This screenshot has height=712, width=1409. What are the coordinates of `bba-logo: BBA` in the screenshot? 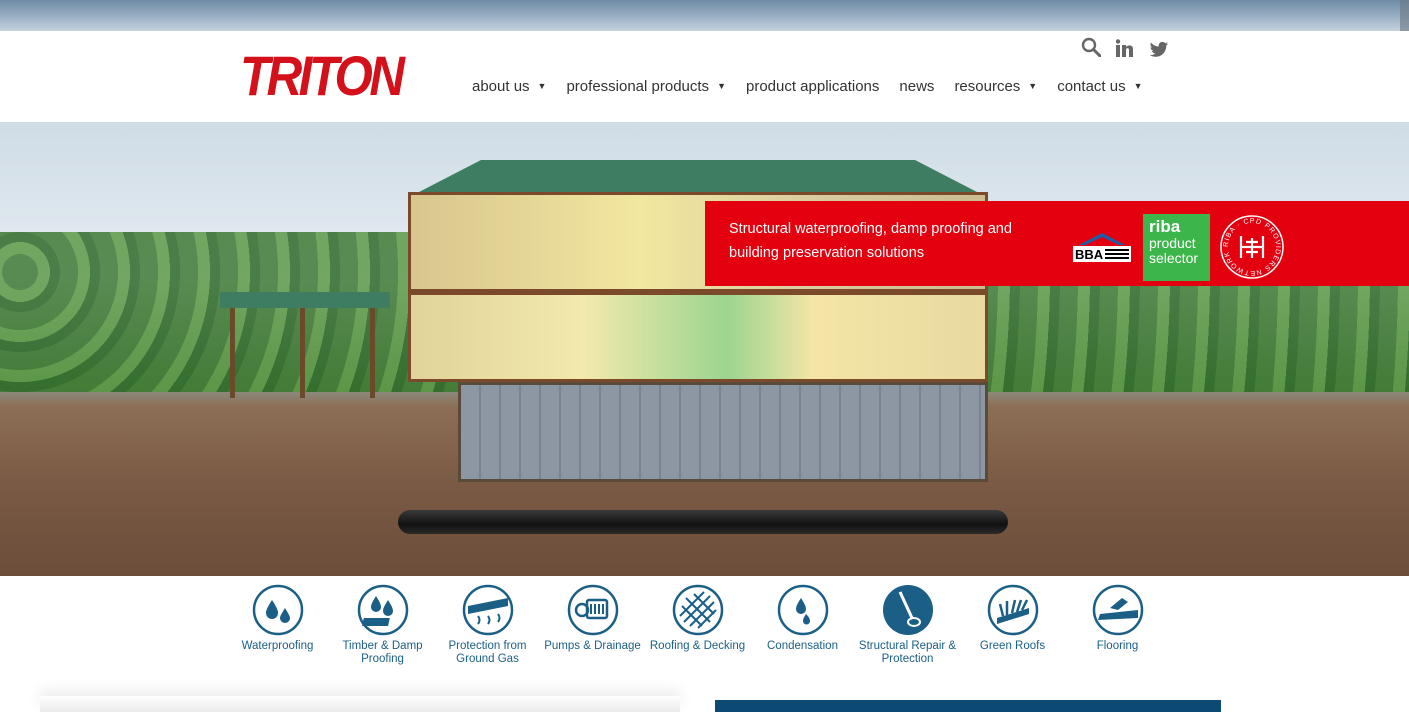 It's located at (1102, 247).